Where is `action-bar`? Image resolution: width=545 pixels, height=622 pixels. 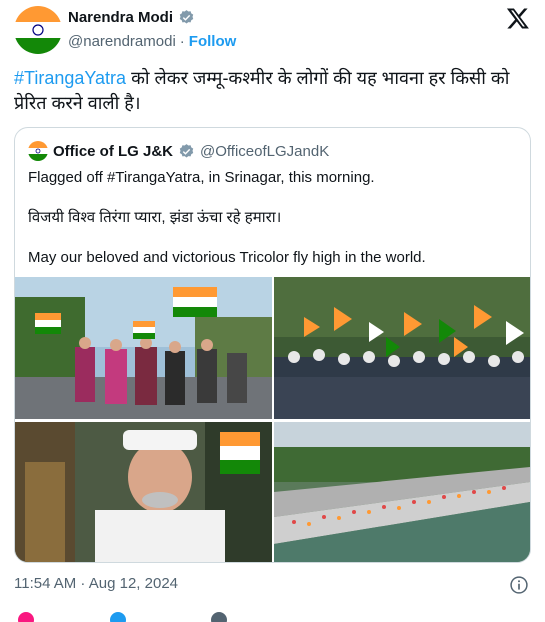 action-bar is located at coordinates (274, 617).